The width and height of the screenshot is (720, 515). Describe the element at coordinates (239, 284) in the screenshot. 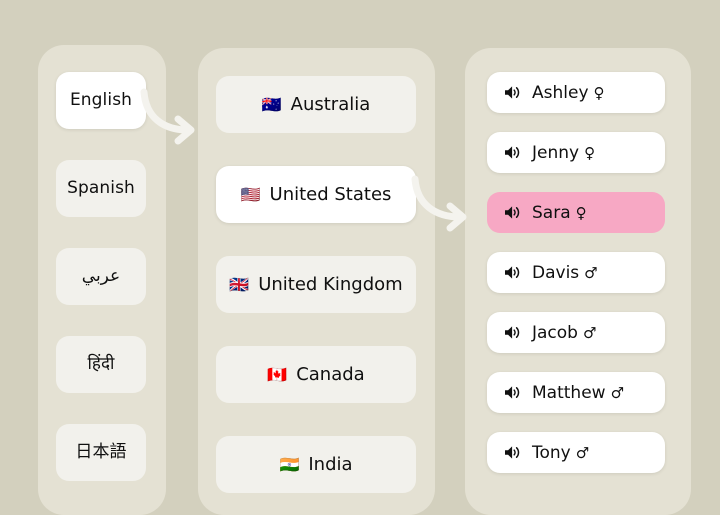

I see `country-flag-icon: 🇬🇧` at that location.